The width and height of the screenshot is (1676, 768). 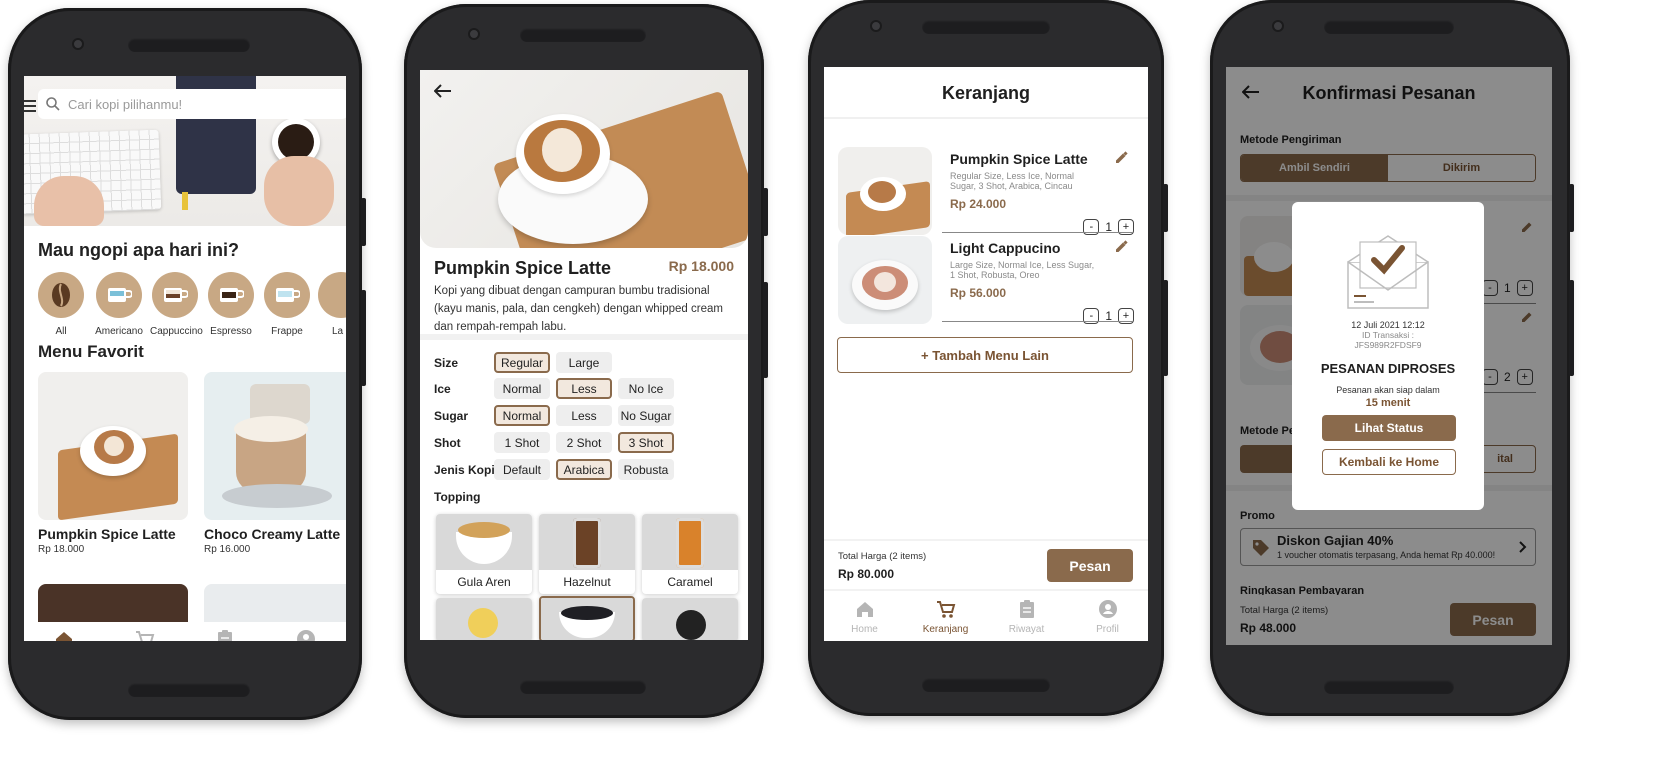 What do you see at coordinates (275, 446) in the screenshot?
I see `product-image` at bounding box center [275, 446].